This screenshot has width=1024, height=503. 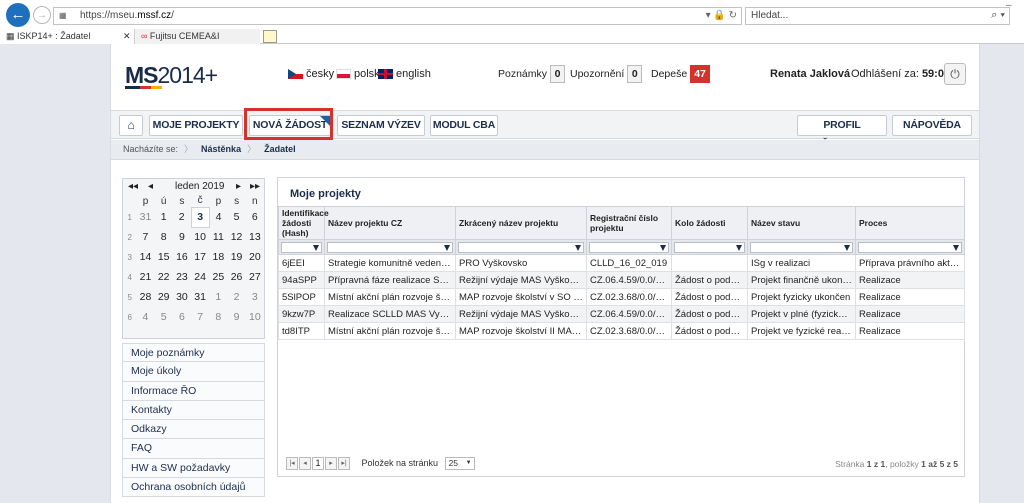 What do you see at coordinates (236, 257) in the screenshot?
I see `calendar-day: 19` at bounding box center [236, 257].